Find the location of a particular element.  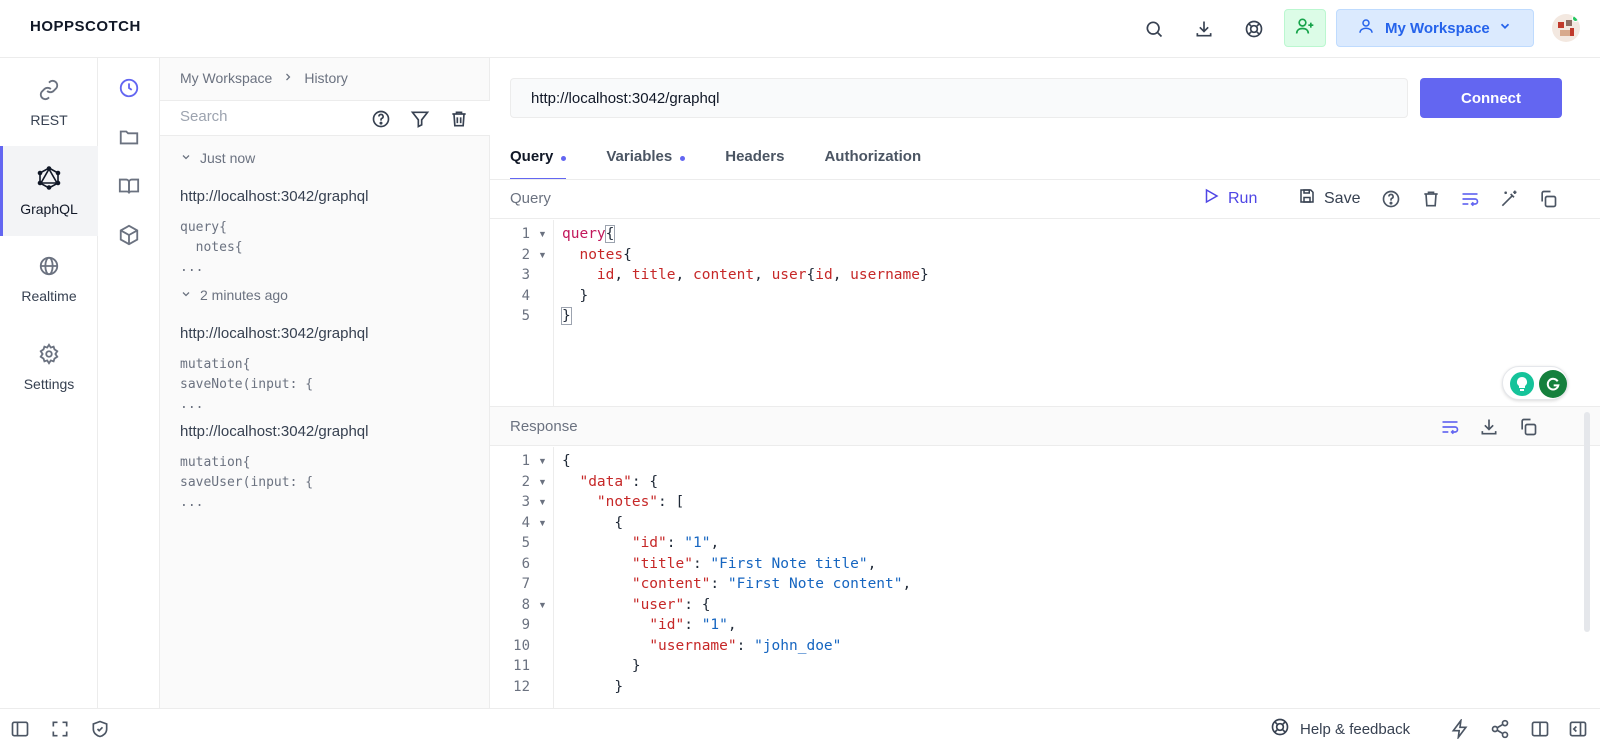

history-group-toggle: 2 minutes ago is located at coordinates (234, 295).